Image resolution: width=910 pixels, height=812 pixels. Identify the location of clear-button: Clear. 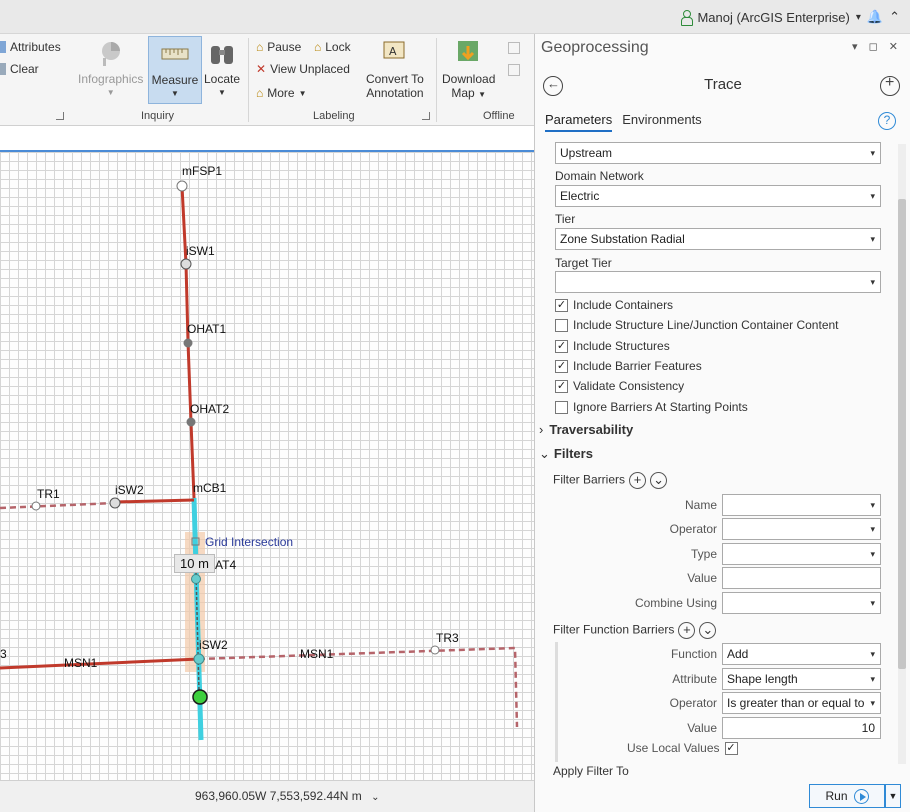
(19, 69).